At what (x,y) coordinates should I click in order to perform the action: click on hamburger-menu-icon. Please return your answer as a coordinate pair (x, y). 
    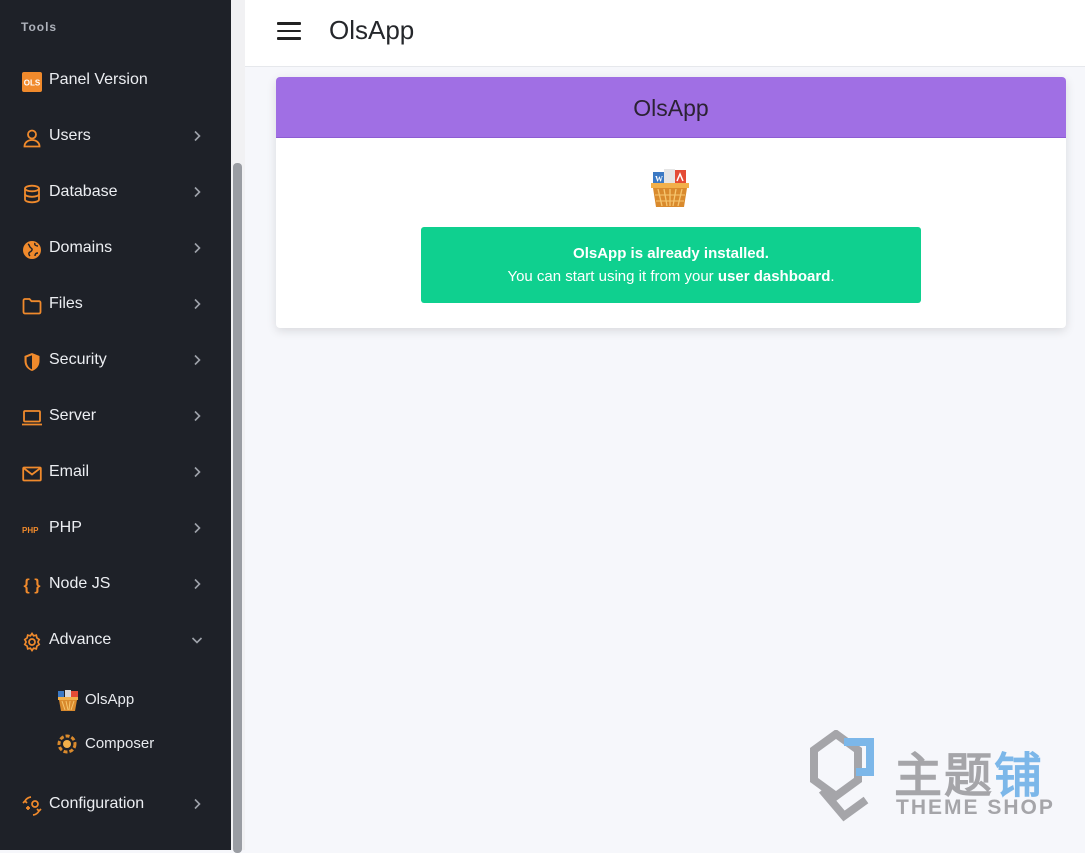
    Looking at the image, I should click on (289, 31).